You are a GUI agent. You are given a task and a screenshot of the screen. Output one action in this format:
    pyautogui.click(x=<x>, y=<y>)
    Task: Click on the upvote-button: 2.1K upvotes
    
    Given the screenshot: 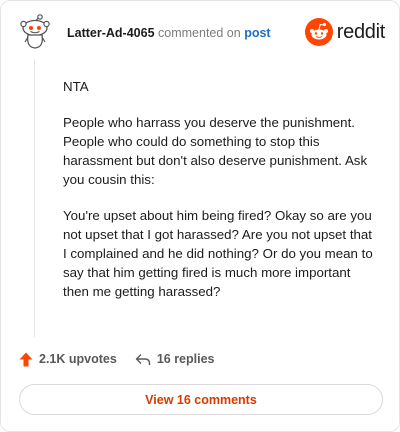 What is the action you would take?
    pyautogui.click(x=68, y=359)
    